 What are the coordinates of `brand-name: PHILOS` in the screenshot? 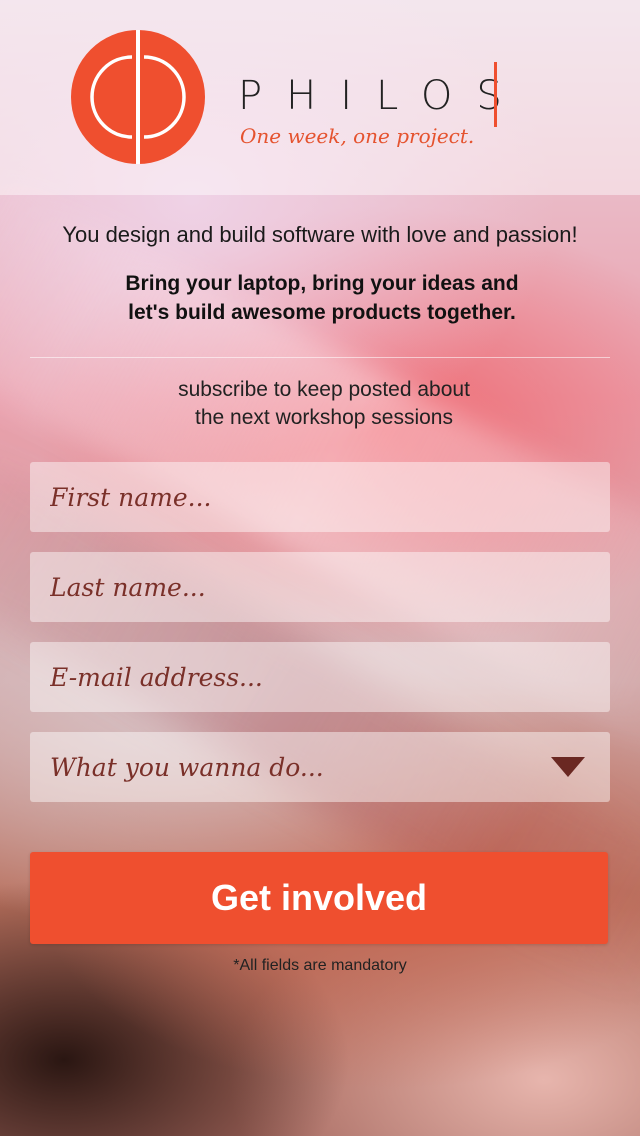 It's located at (382, 96).